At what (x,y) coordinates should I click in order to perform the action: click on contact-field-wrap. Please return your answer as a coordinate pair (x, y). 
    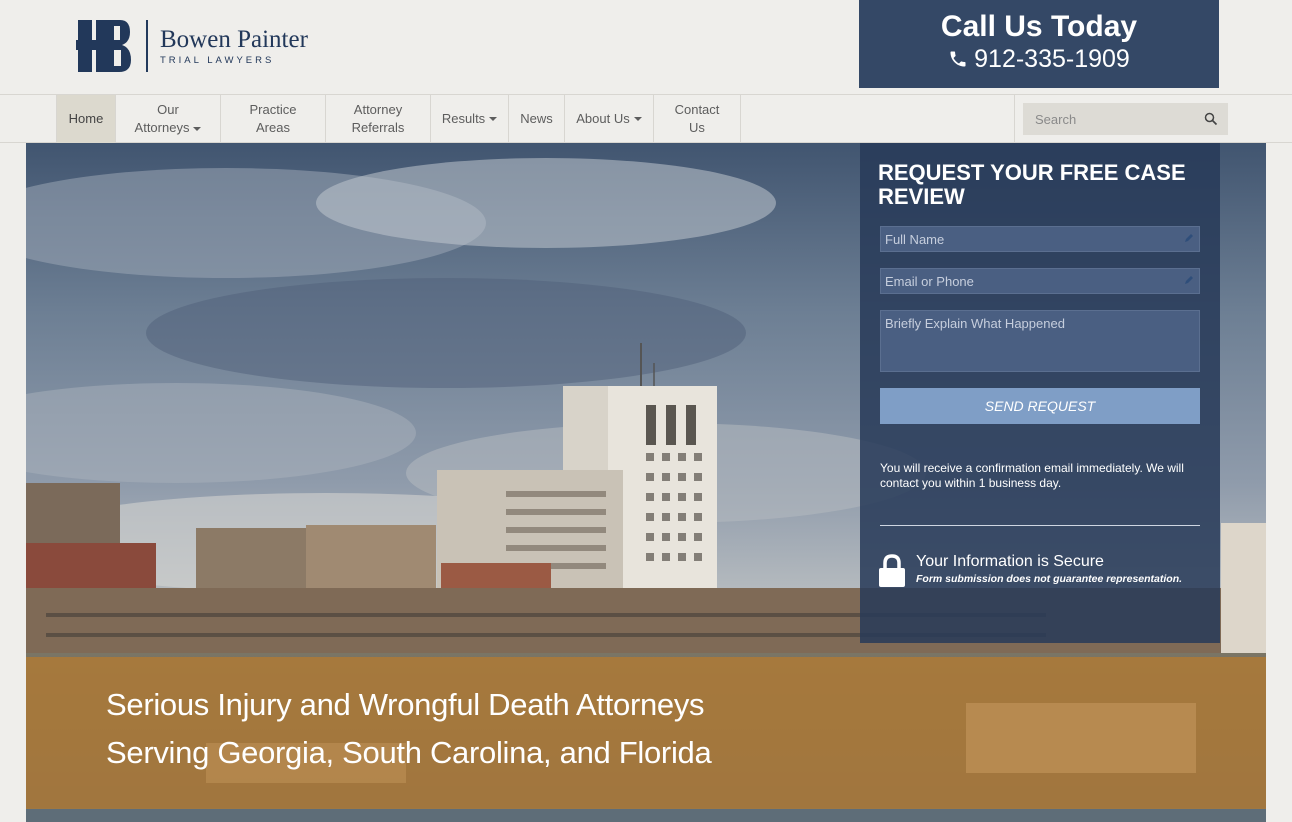
    Looking at the image, I should click on (1040, 281).